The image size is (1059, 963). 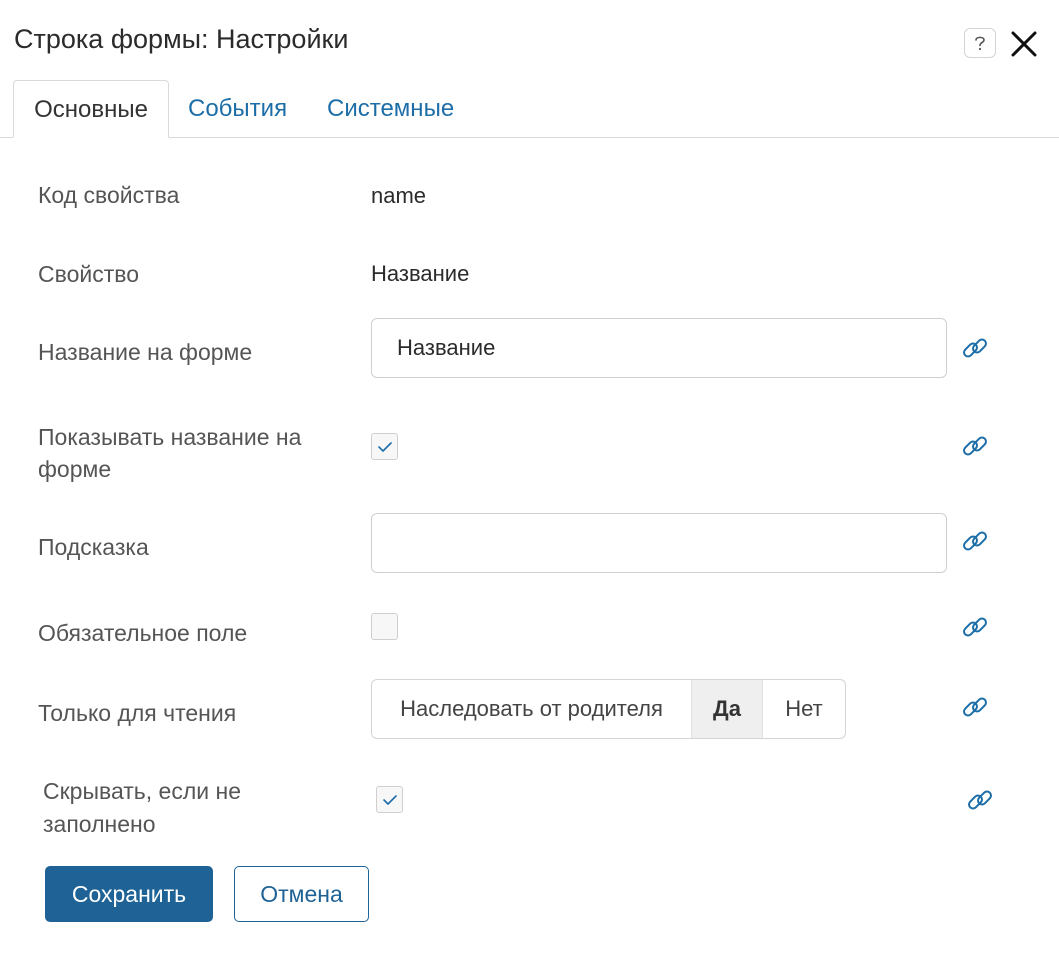 What do you see at coordinates (75, 469) in the screenshot?
I see `show-name-label-line2: форме` at bounding box center [75, 469].